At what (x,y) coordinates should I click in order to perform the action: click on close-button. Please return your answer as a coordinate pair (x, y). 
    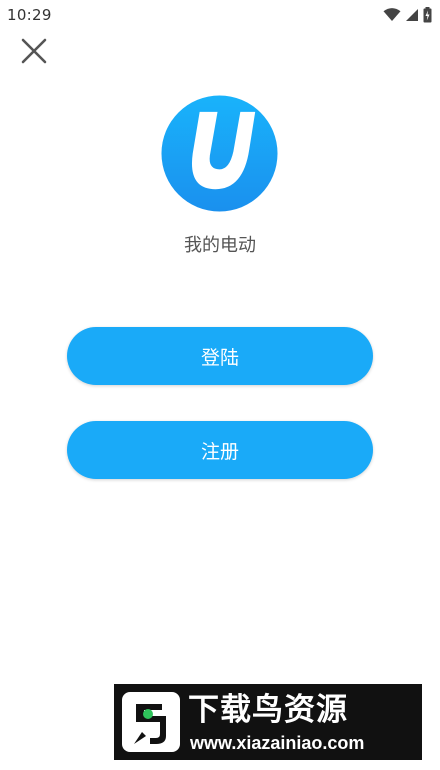
    Looking at the image, I should click on (34, 51).